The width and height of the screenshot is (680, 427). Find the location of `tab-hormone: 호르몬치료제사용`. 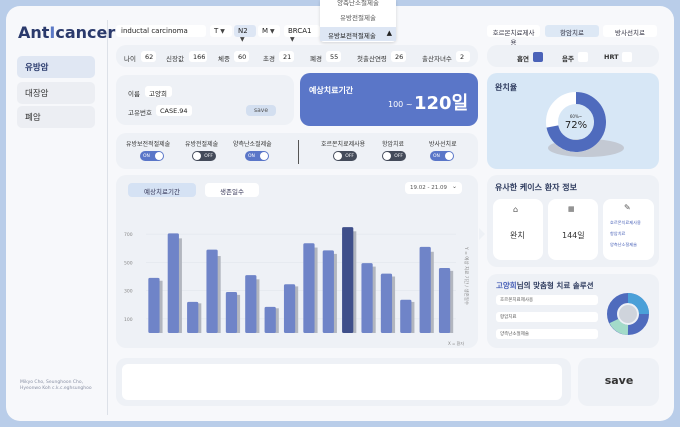

tab-hormone: 호르몬치료제사용 is located at coordinates (513, 36).